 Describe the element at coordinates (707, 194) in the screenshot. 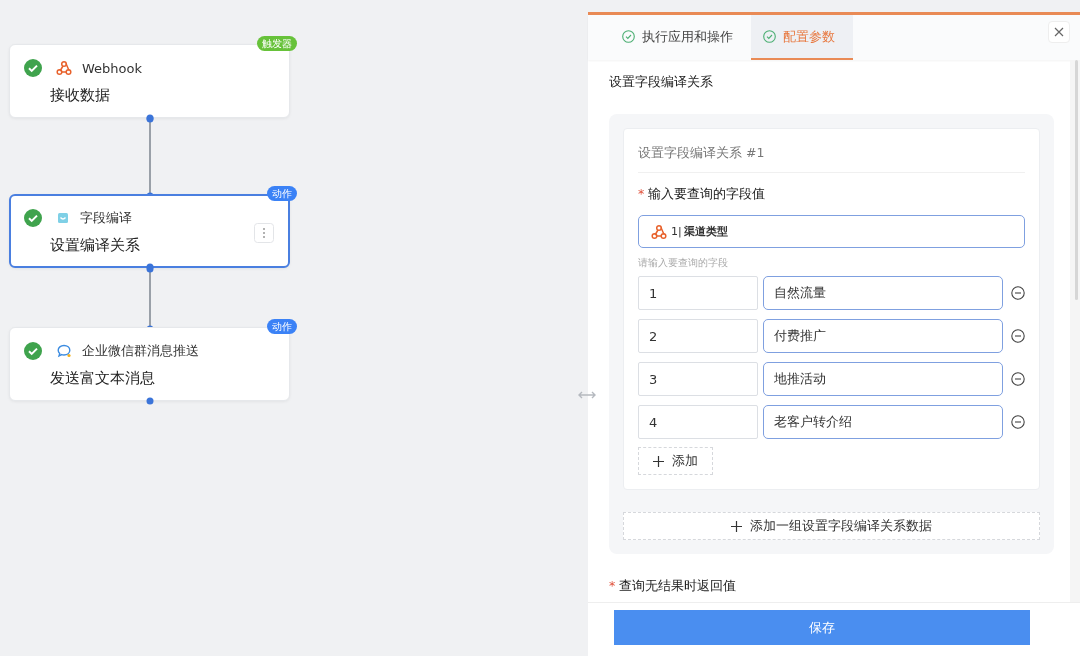

I see `field-label: 输入要查询的字段值` at that location.